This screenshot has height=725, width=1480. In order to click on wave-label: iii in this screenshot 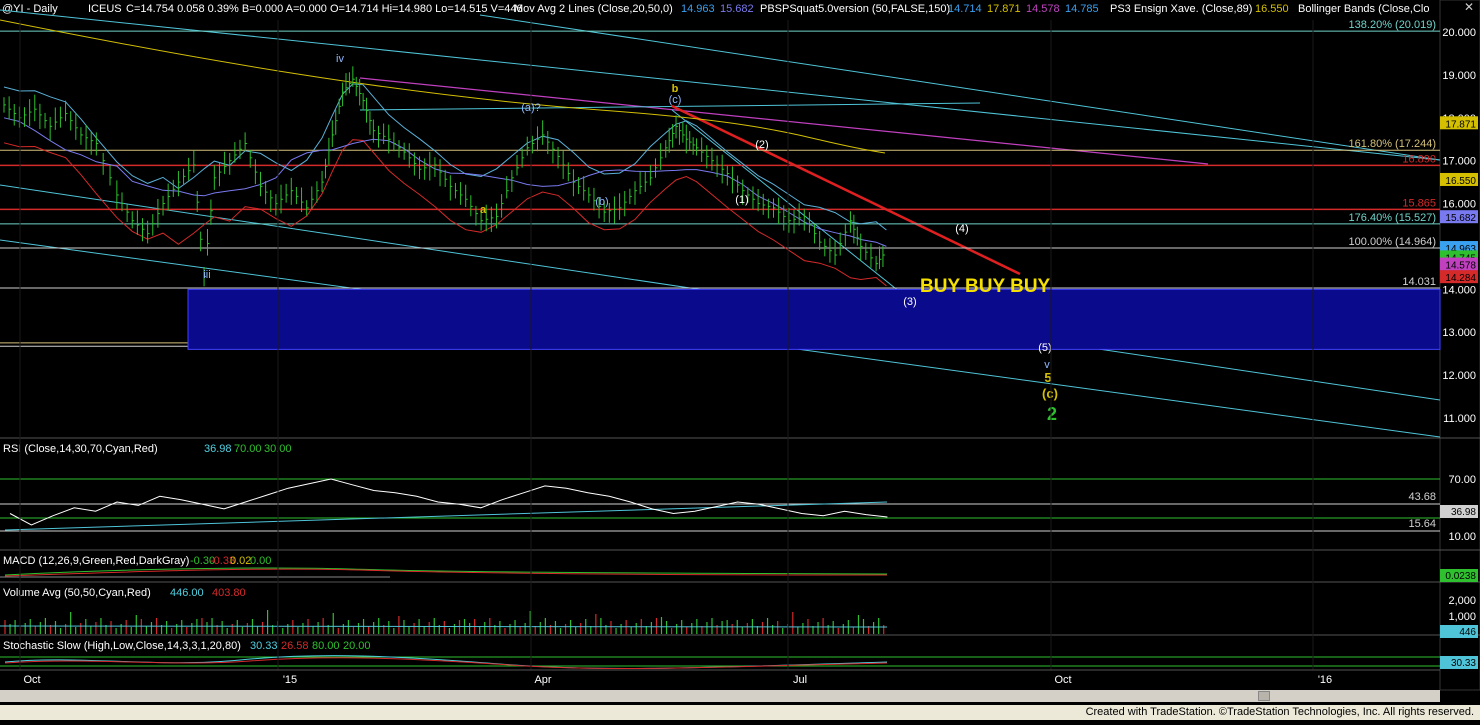, I will do `click(206, 275)`.